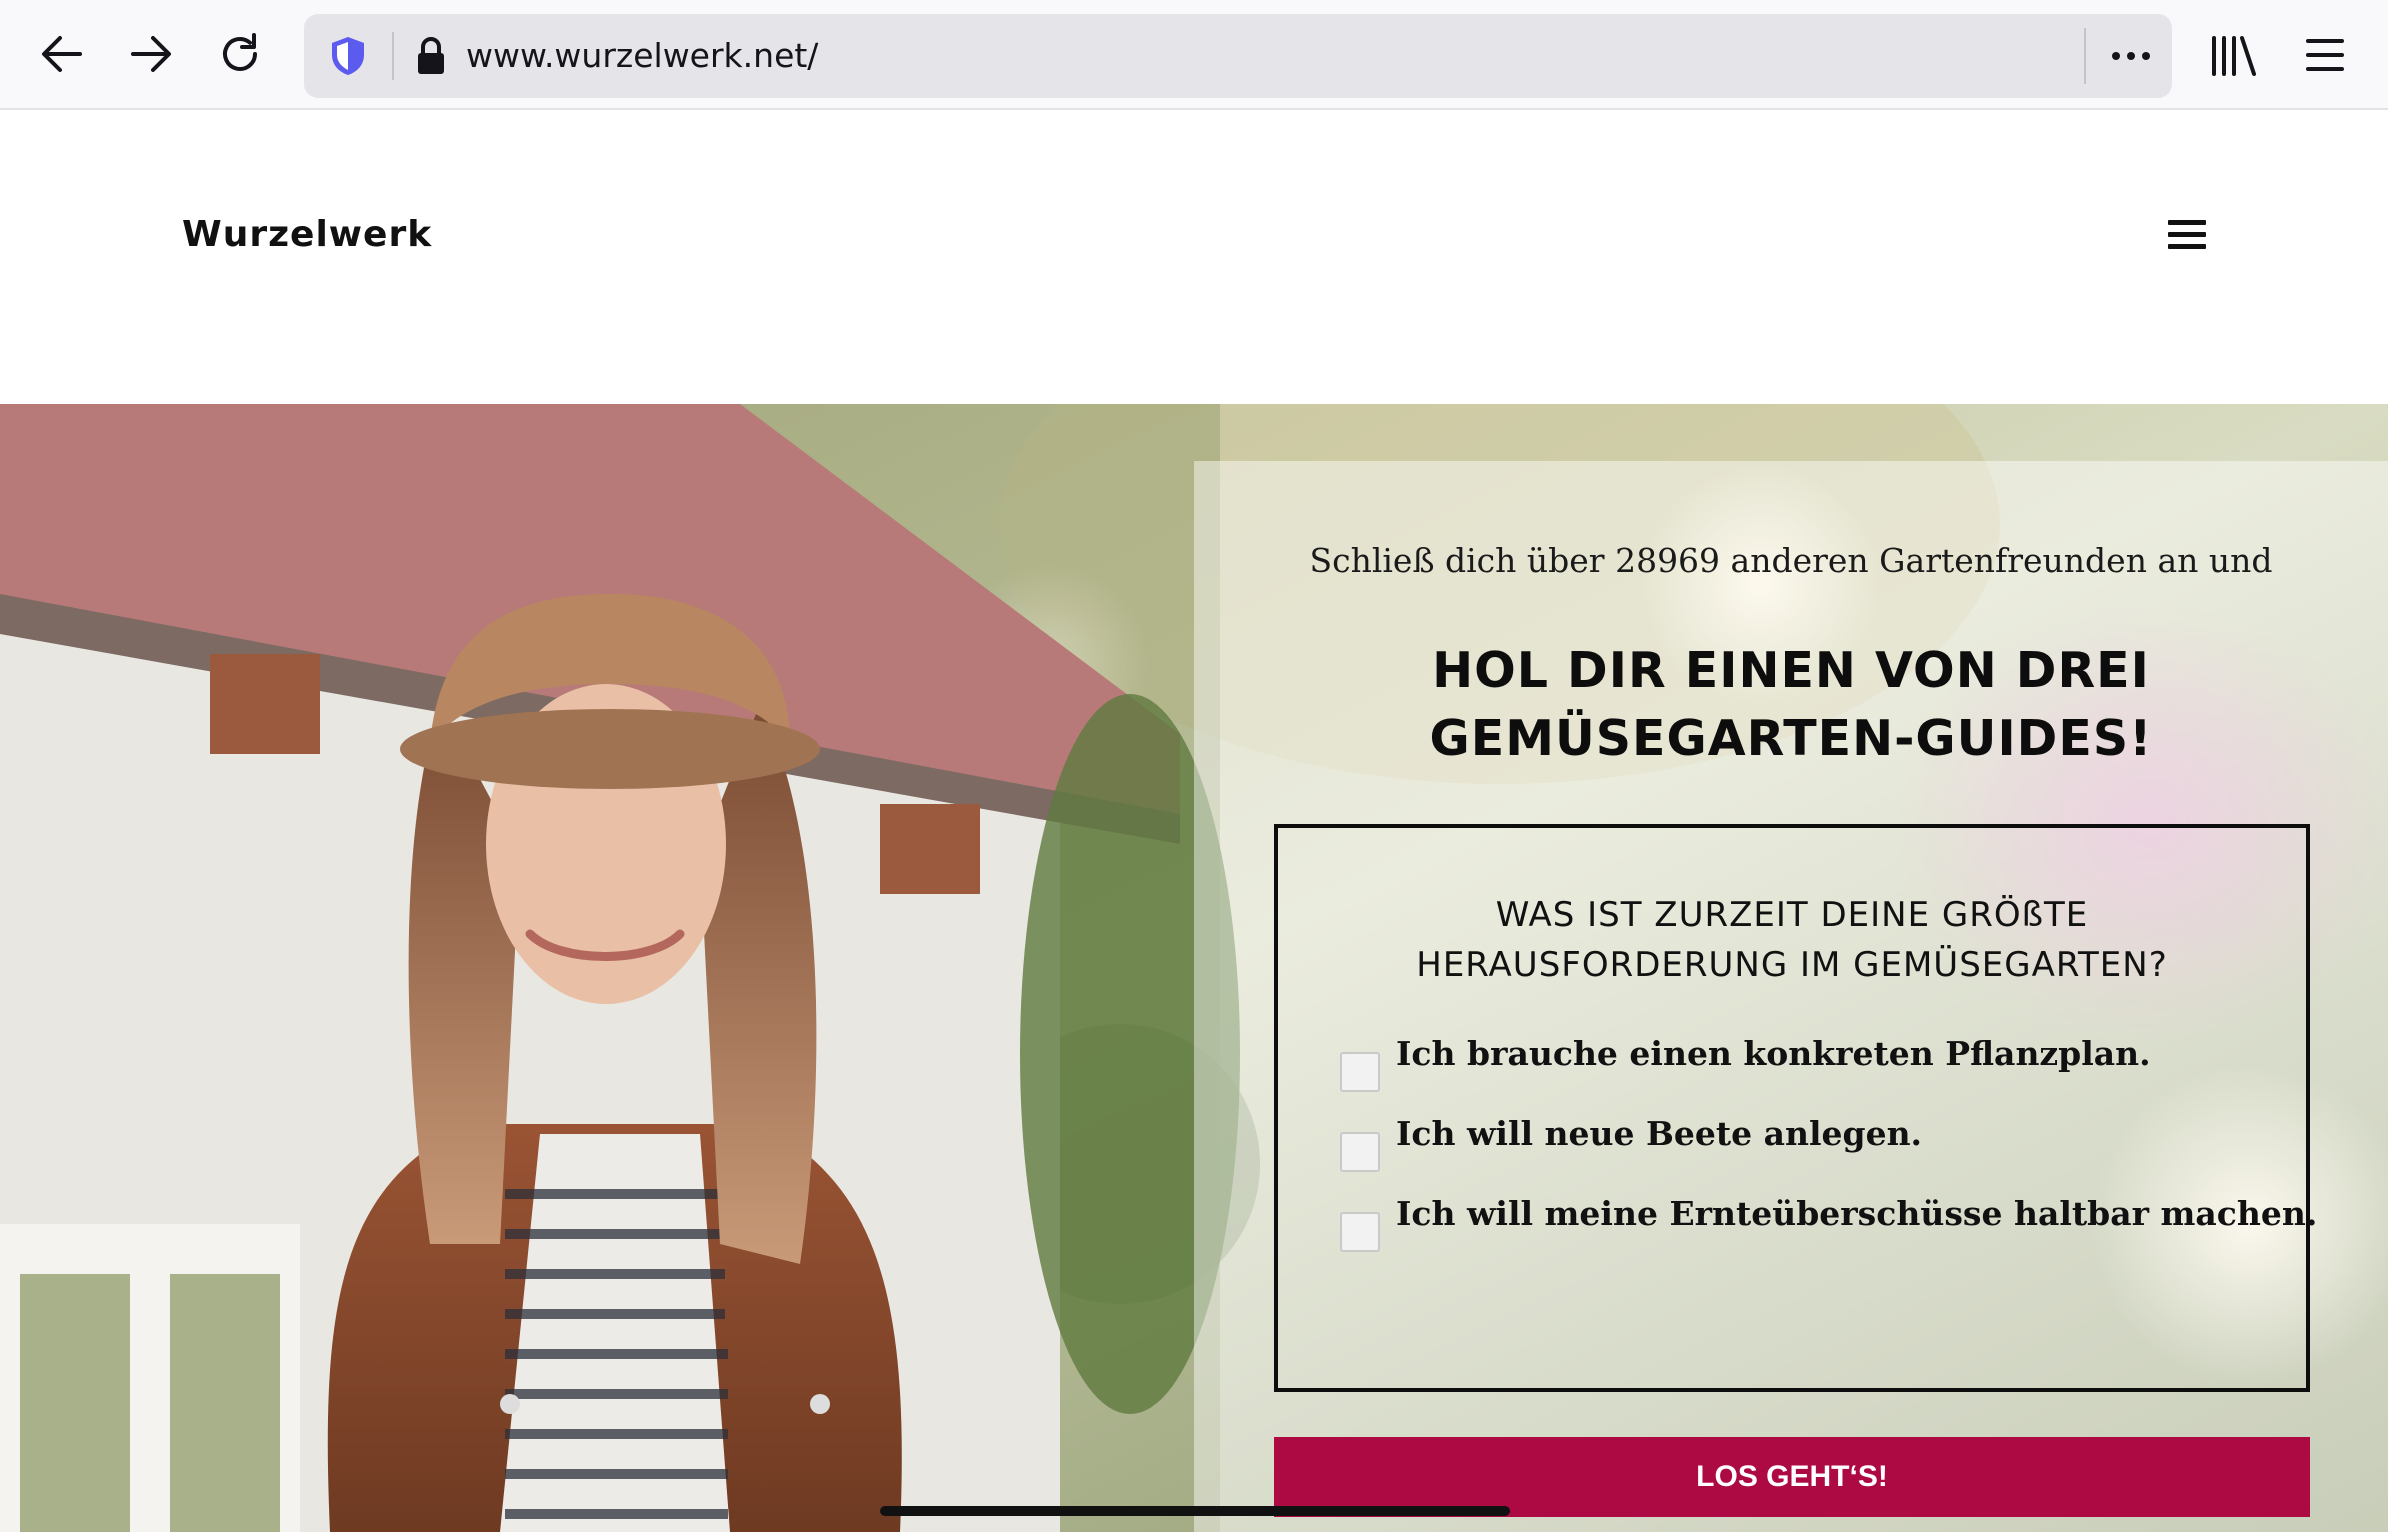 The height and width of the screenshot is (1532, 2388). I want to click on forward-button, so click(151, 54).